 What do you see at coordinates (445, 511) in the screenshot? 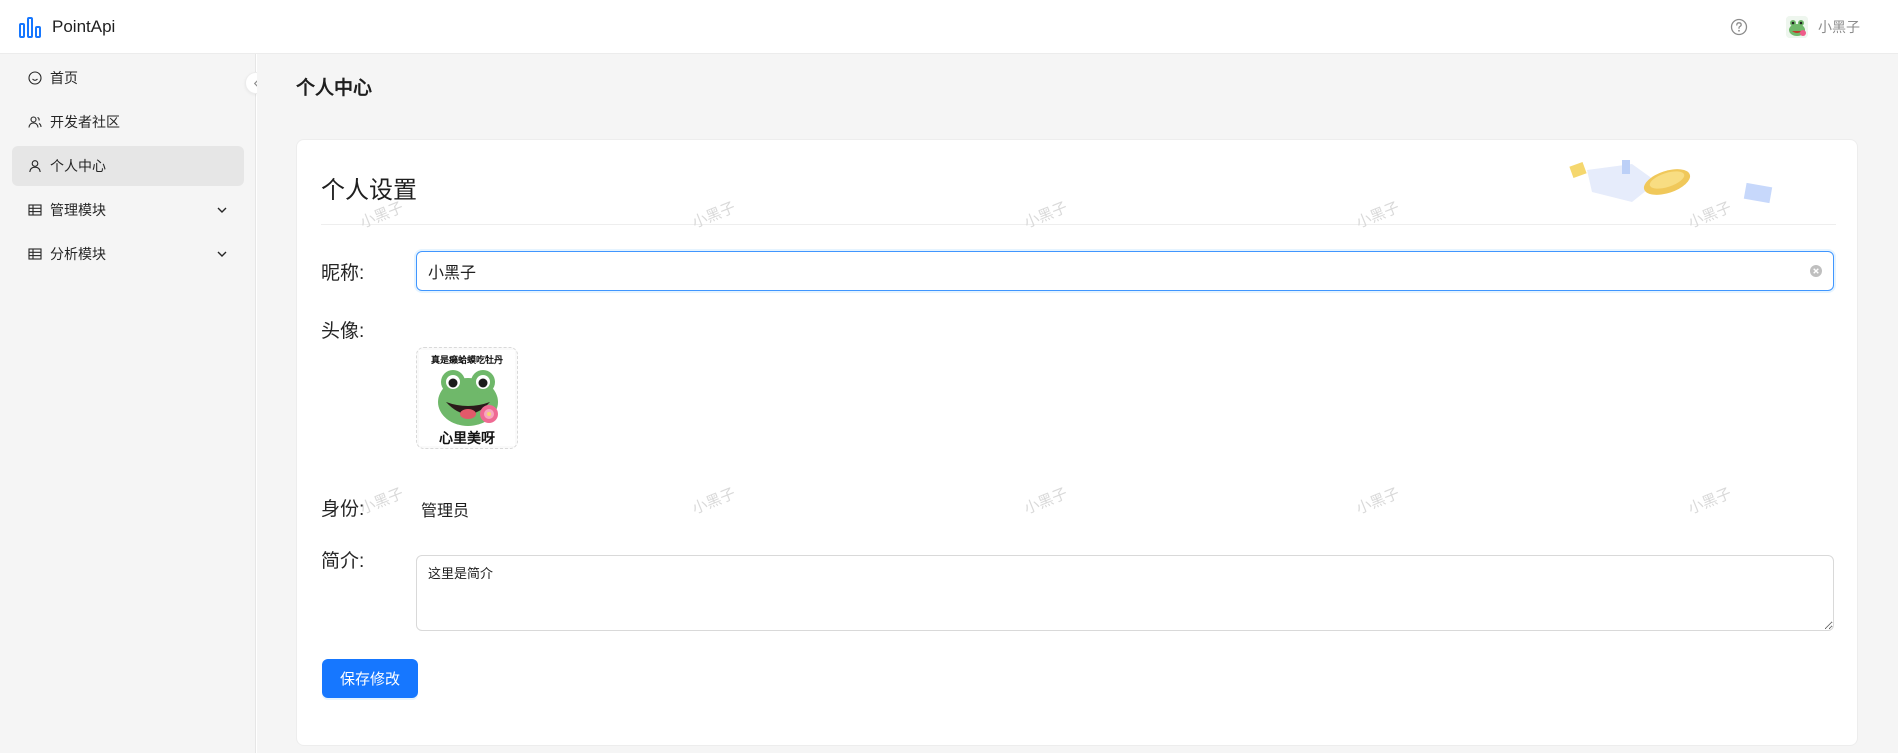
I see `role-value: 管理员` at bounding box center [445, 511].